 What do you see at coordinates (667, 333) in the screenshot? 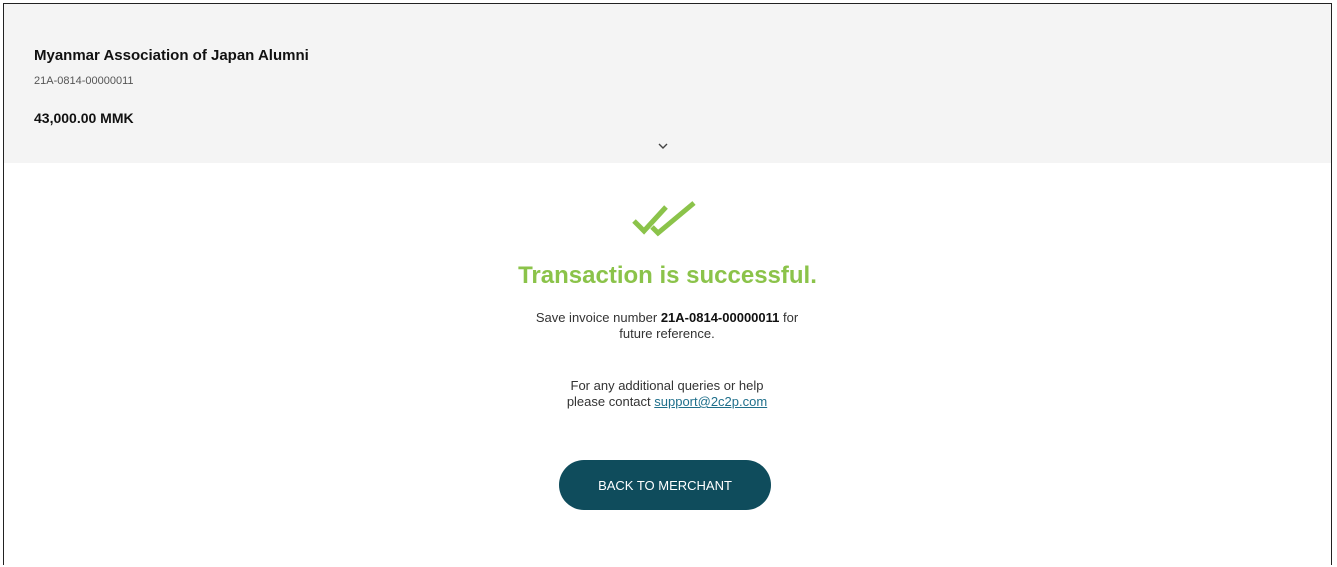
I see `save-line-2: future reference.` at bounding box center [667, 333].